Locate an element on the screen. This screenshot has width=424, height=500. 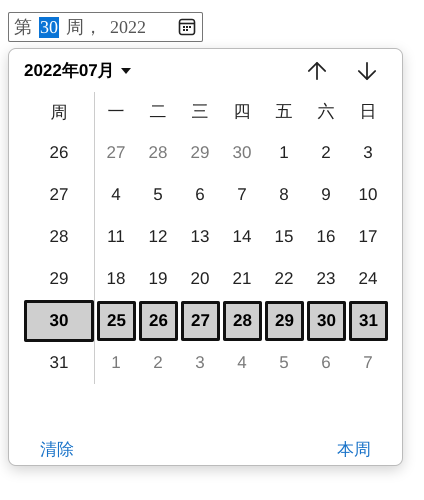
day-cell: 14 is located at coordinates (242, 237).